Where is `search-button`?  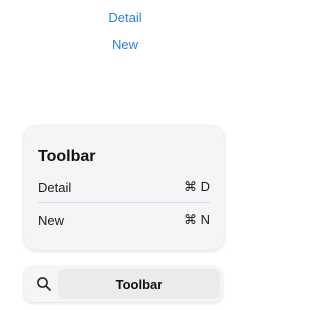 search-button is located at coordinates (44, 284).